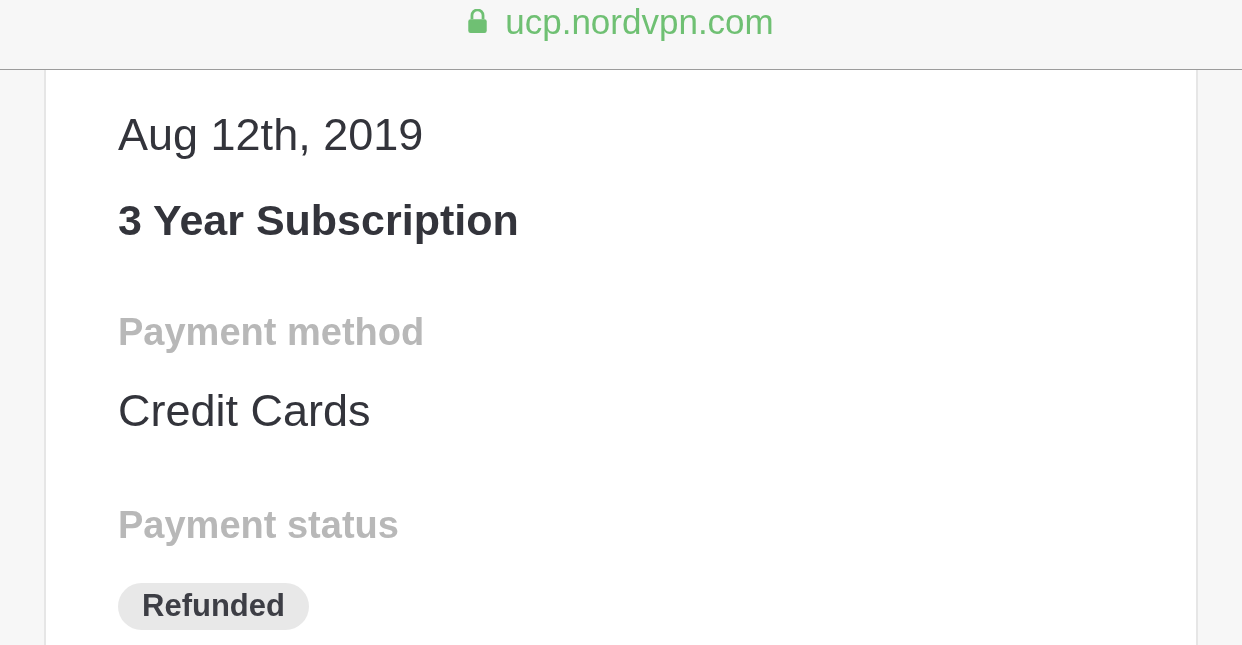 Image resolution: width=1242 pixels, height=645 pixels. What do you see at coordinates (244, 411) in the screenshot?
I see `field-value: Credit Cards` at bounding box center [244, 411].